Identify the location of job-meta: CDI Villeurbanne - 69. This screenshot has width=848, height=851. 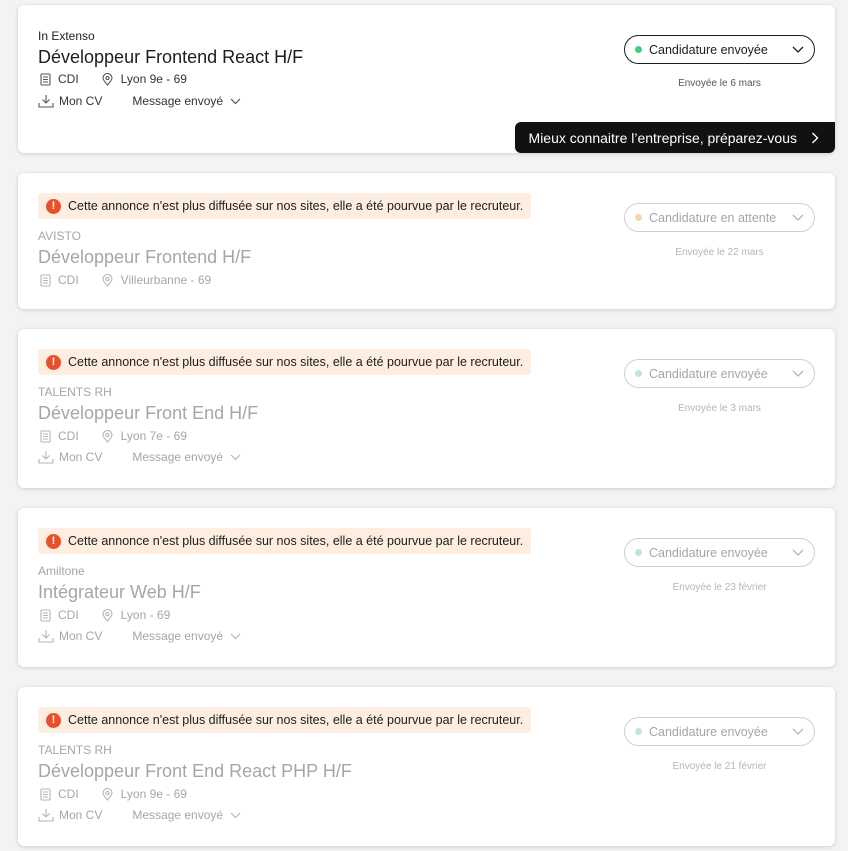
(124, 280).